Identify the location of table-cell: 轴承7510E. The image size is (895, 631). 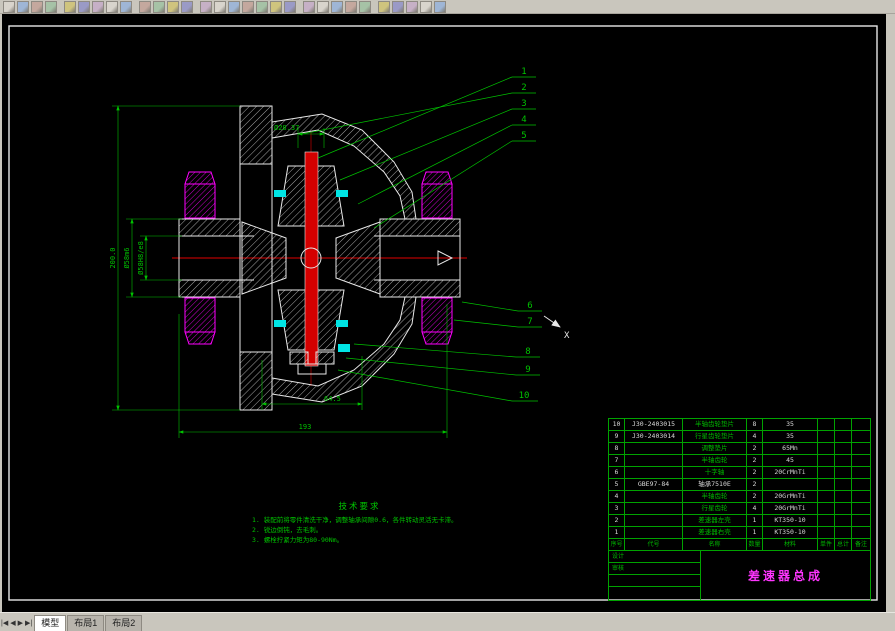
(715, 485).